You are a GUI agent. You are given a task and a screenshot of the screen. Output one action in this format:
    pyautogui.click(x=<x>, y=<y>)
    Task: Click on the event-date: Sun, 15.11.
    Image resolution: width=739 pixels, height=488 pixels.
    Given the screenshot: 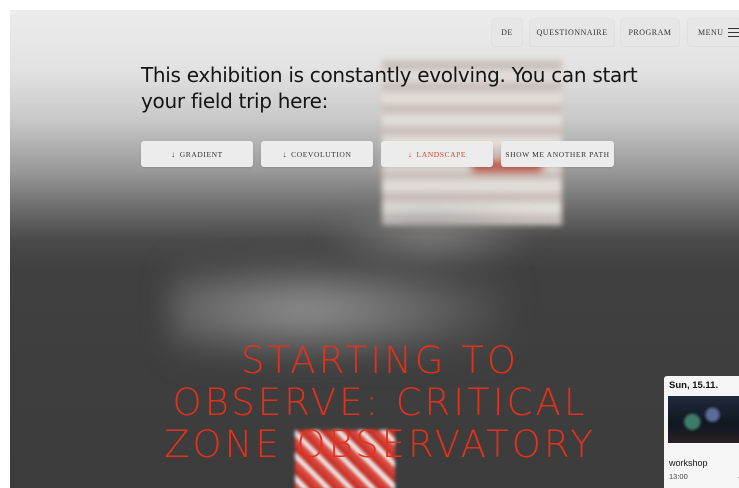 What is the action you would take?
    pyautogui.click(x=694, y=385)
    